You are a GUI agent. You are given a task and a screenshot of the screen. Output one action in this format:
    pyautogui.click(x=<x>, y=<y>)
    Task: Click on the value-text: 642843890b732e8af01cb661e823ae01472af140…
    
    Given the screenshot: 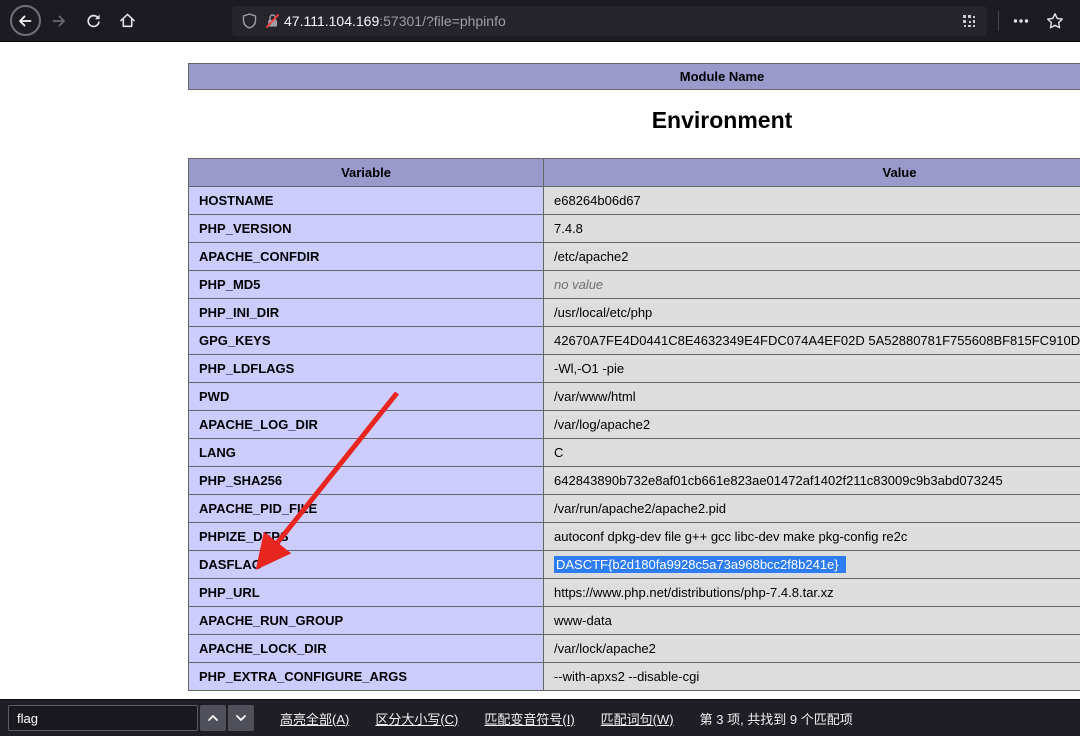 What is the action you would take?
    pyautogui.click(x=778, y=480)
    